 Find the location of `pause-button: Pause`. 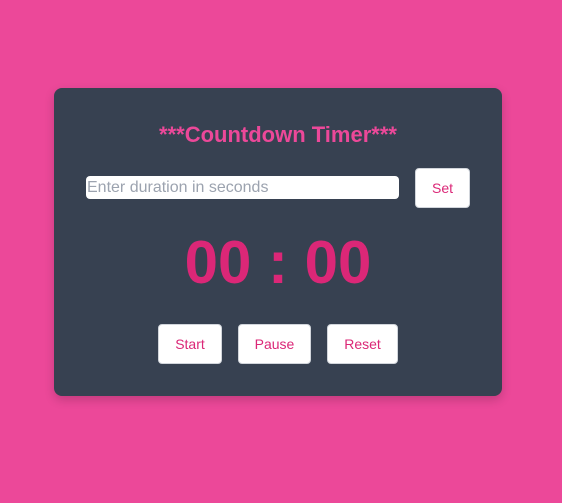

pause-button: Pause is located at coordinates (274, 344).